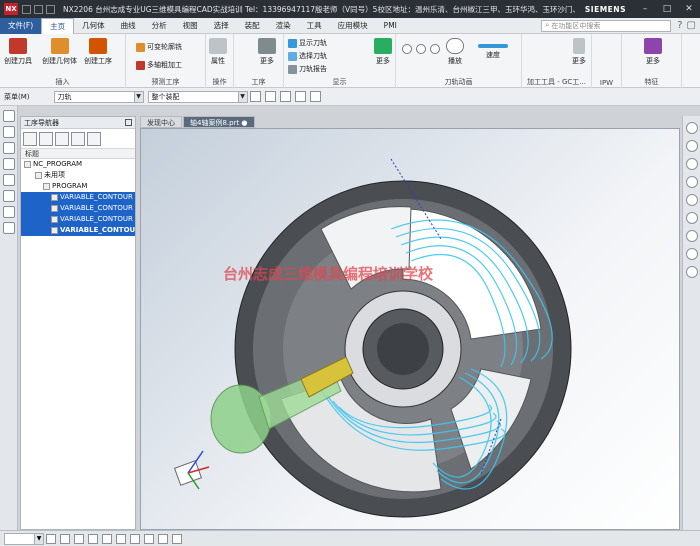 The height and width of the screenshot is (546, 700). Describe the element at coordinates (51, 538) in the screenshot. I see `snap-point-icon` at that location.